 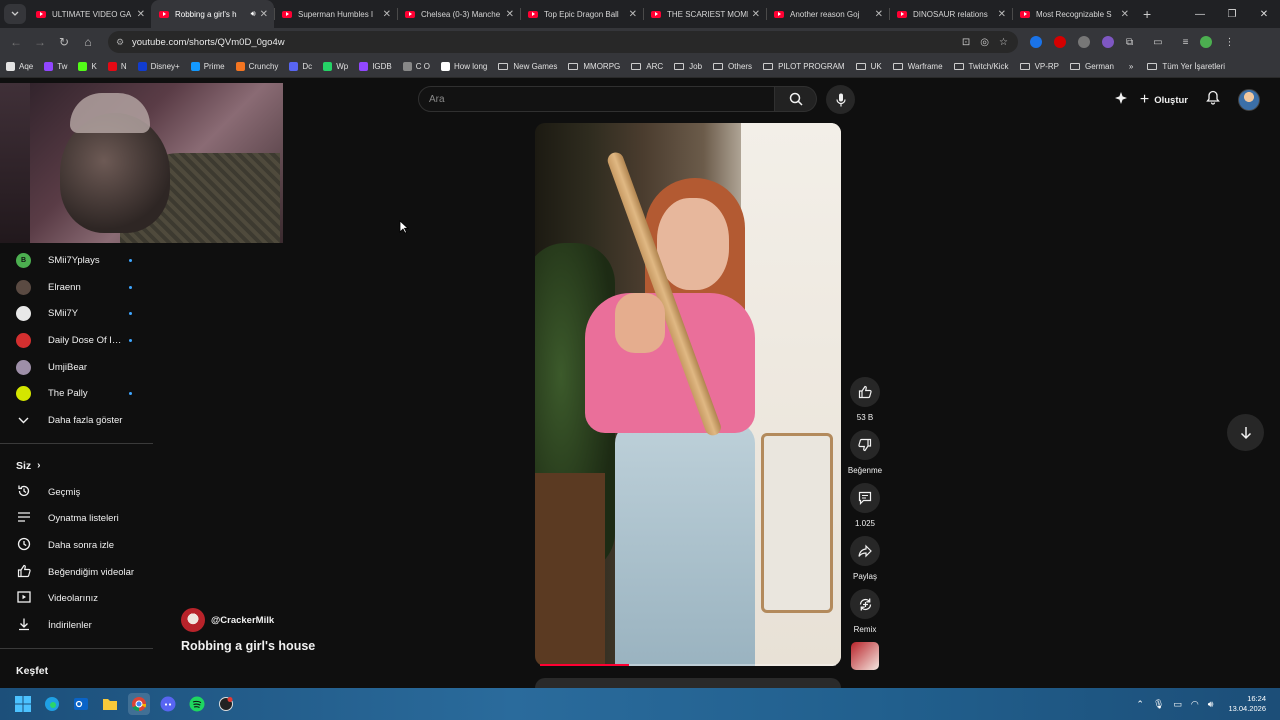 What do you see at coordinates (226, 704) in the screenshot?
I see `app-icon` at bounding box center [226, 704].